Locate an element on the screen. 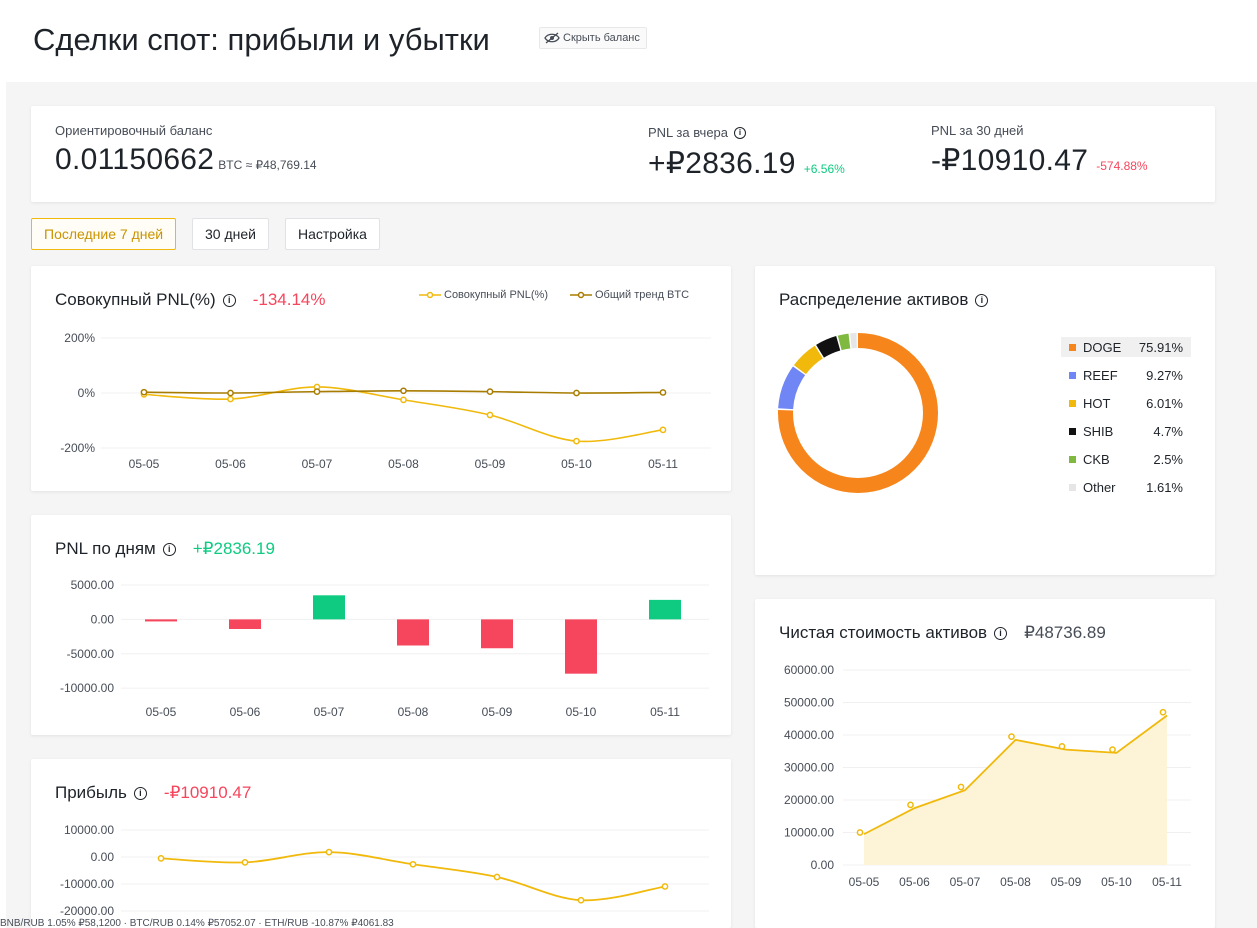 The width and height of the screenshot is (1257, 928). balance-unit: BTC ≈ ₽48,769.14 is located at coordinates (267, 165).